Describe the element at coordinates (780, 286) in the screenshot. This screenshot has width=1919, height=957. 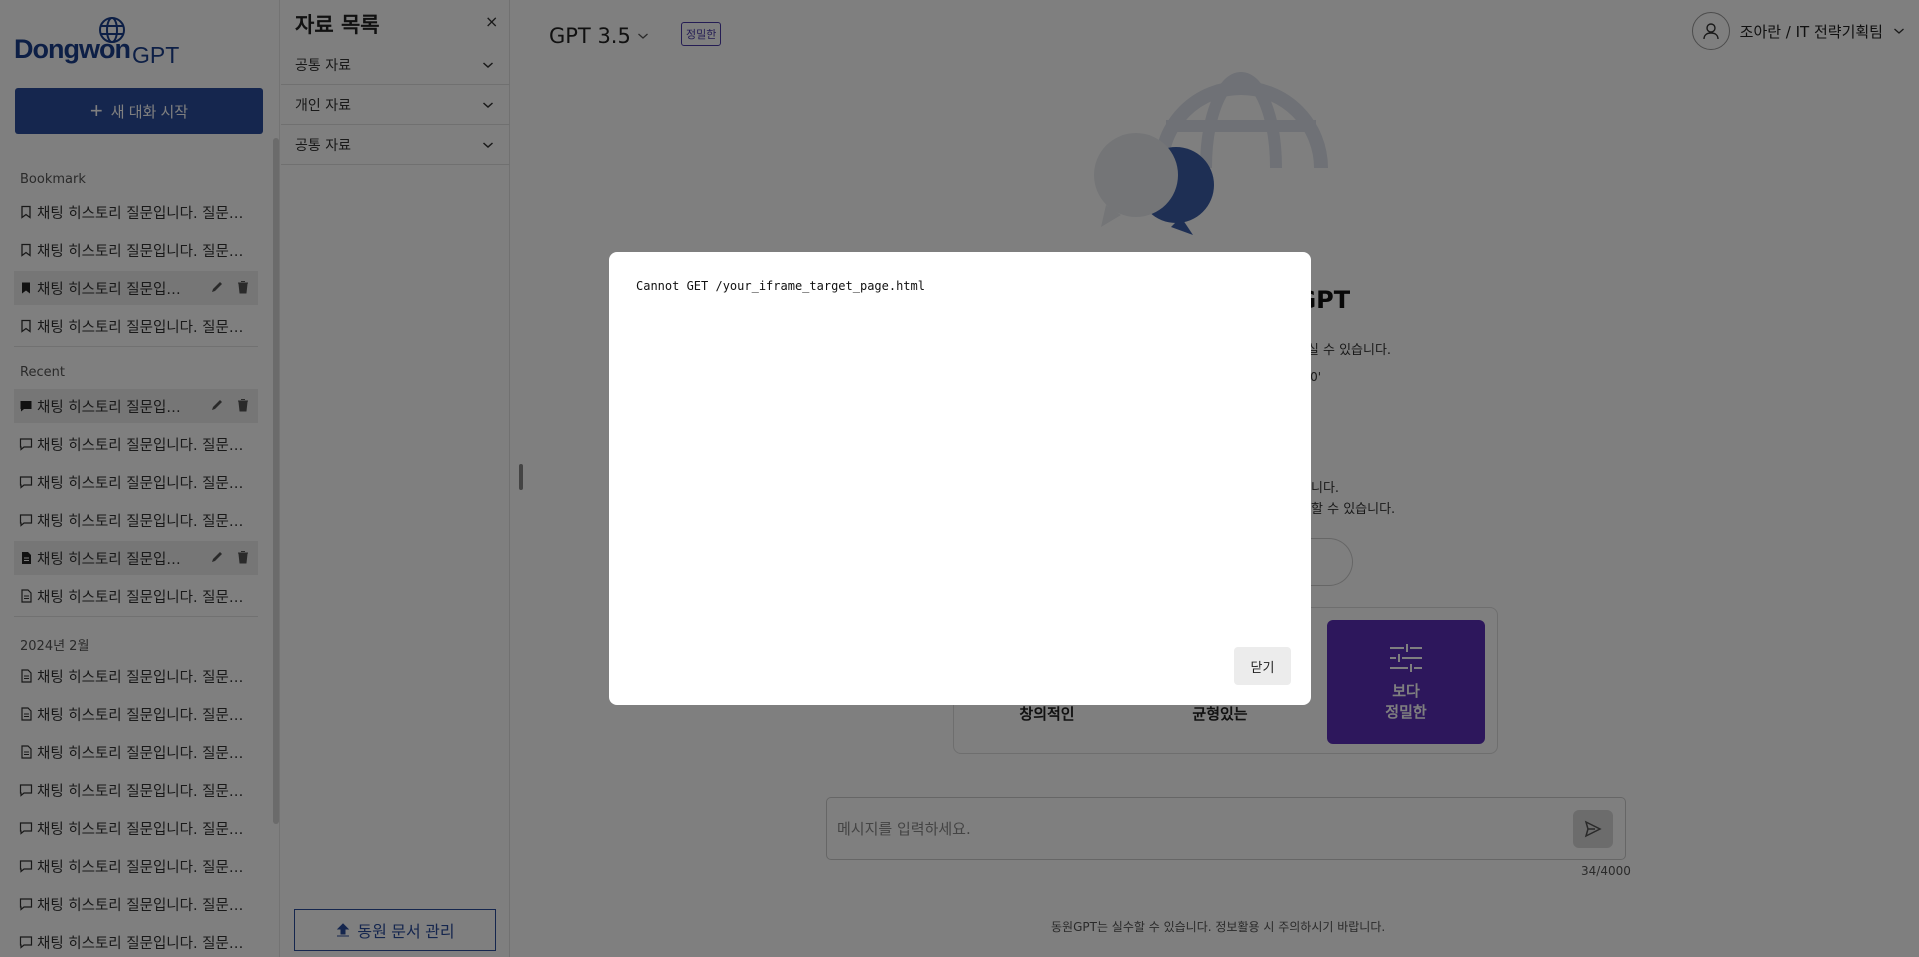
I see `iframe-error-text: Cannot GET /your_iframe_target_page.html` at that location.